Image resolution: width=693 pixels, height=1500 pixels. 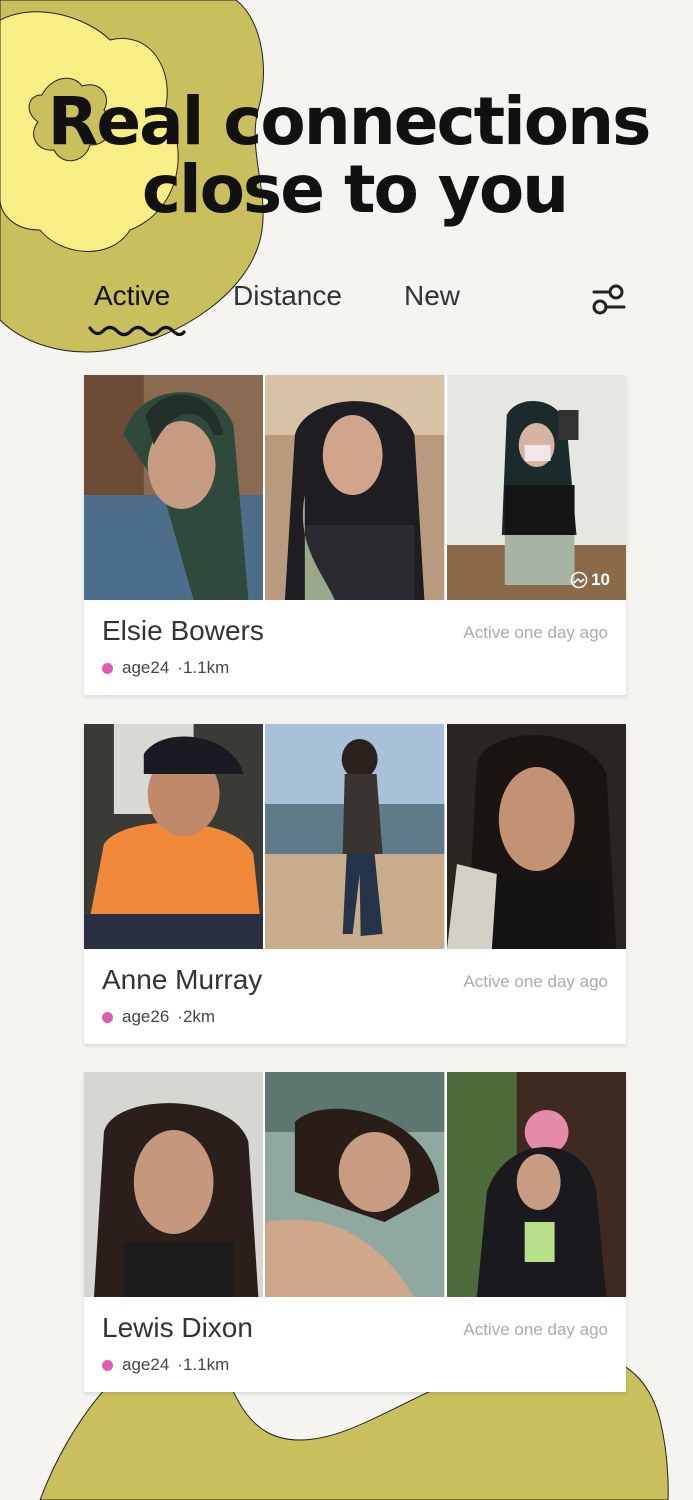 I want to click on profile-name: Anne Murray, so click(x=182, y=979).